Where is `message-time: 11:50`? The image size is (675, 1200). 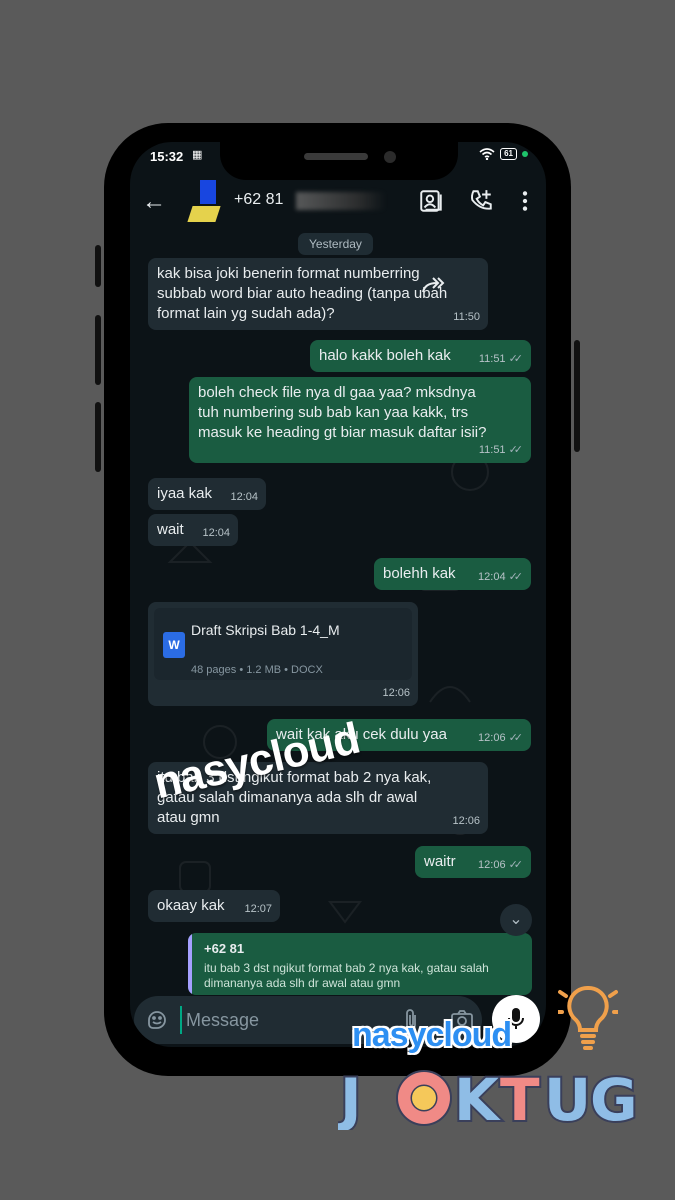
message-time: 11:50 is located at coordinates (466, 317).